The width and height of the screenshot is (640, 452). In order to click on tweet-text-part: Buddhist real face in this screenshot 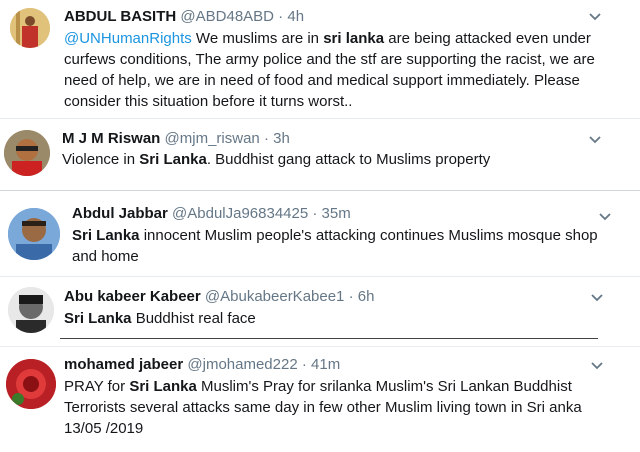, I will do `click(193, 318)`.